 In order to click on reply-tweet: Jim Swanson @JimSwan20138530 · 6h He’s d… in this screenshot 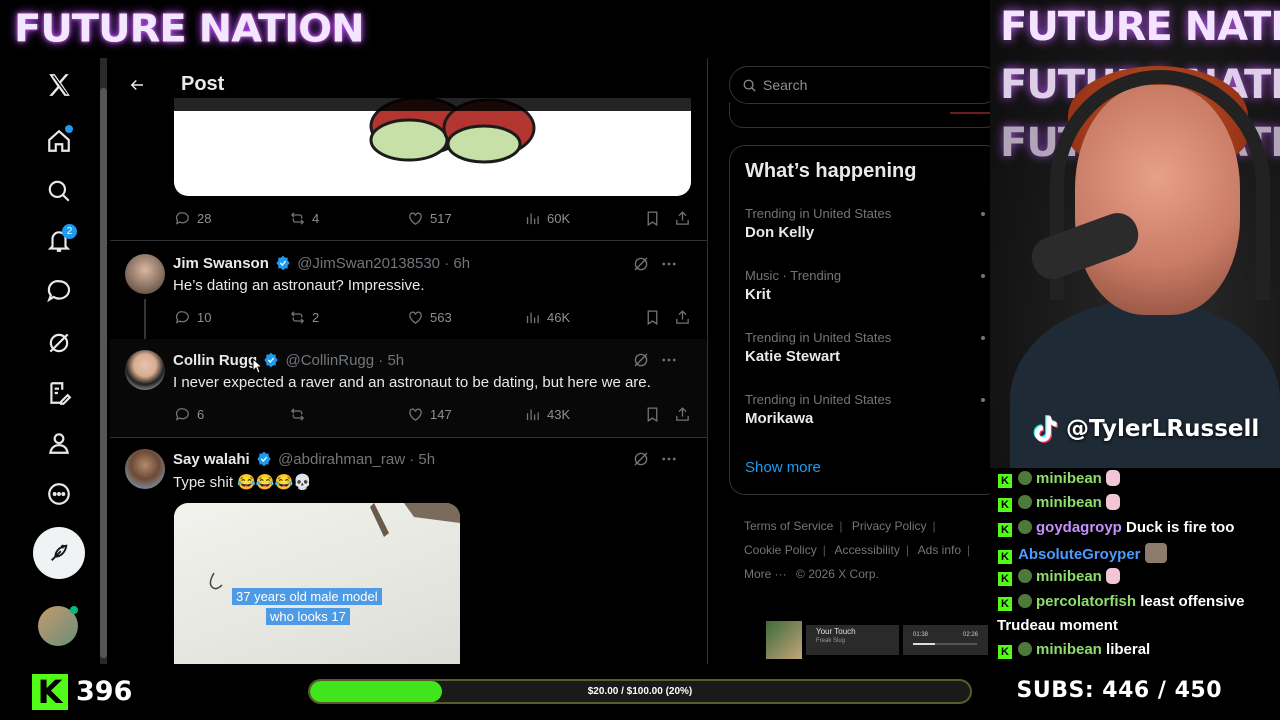, I will do `click(408, 291)`.